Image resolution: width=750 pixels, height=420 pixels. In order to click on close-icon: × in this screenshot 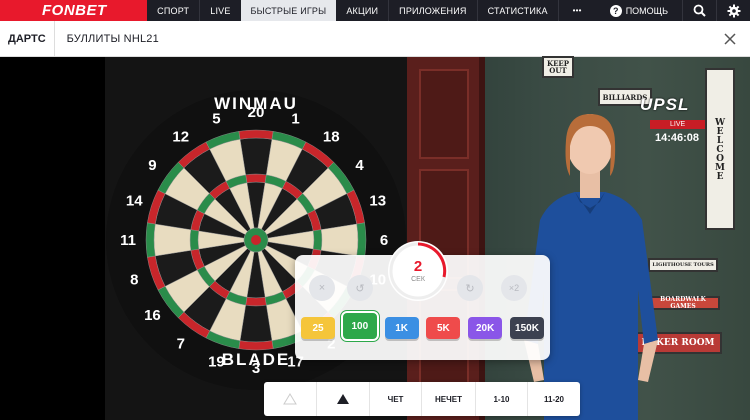, I will do `click(322, 288)`.